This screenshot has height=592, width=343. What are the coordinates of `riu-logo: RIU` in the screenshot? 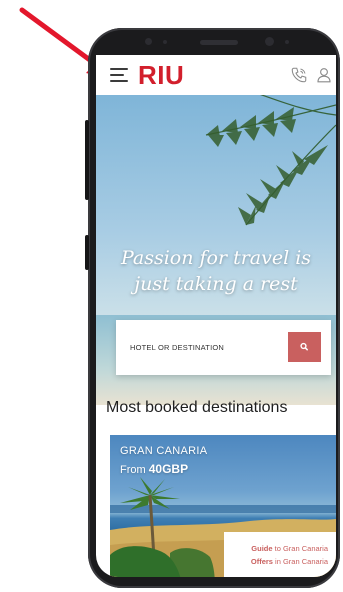 It's located at (161, 75).